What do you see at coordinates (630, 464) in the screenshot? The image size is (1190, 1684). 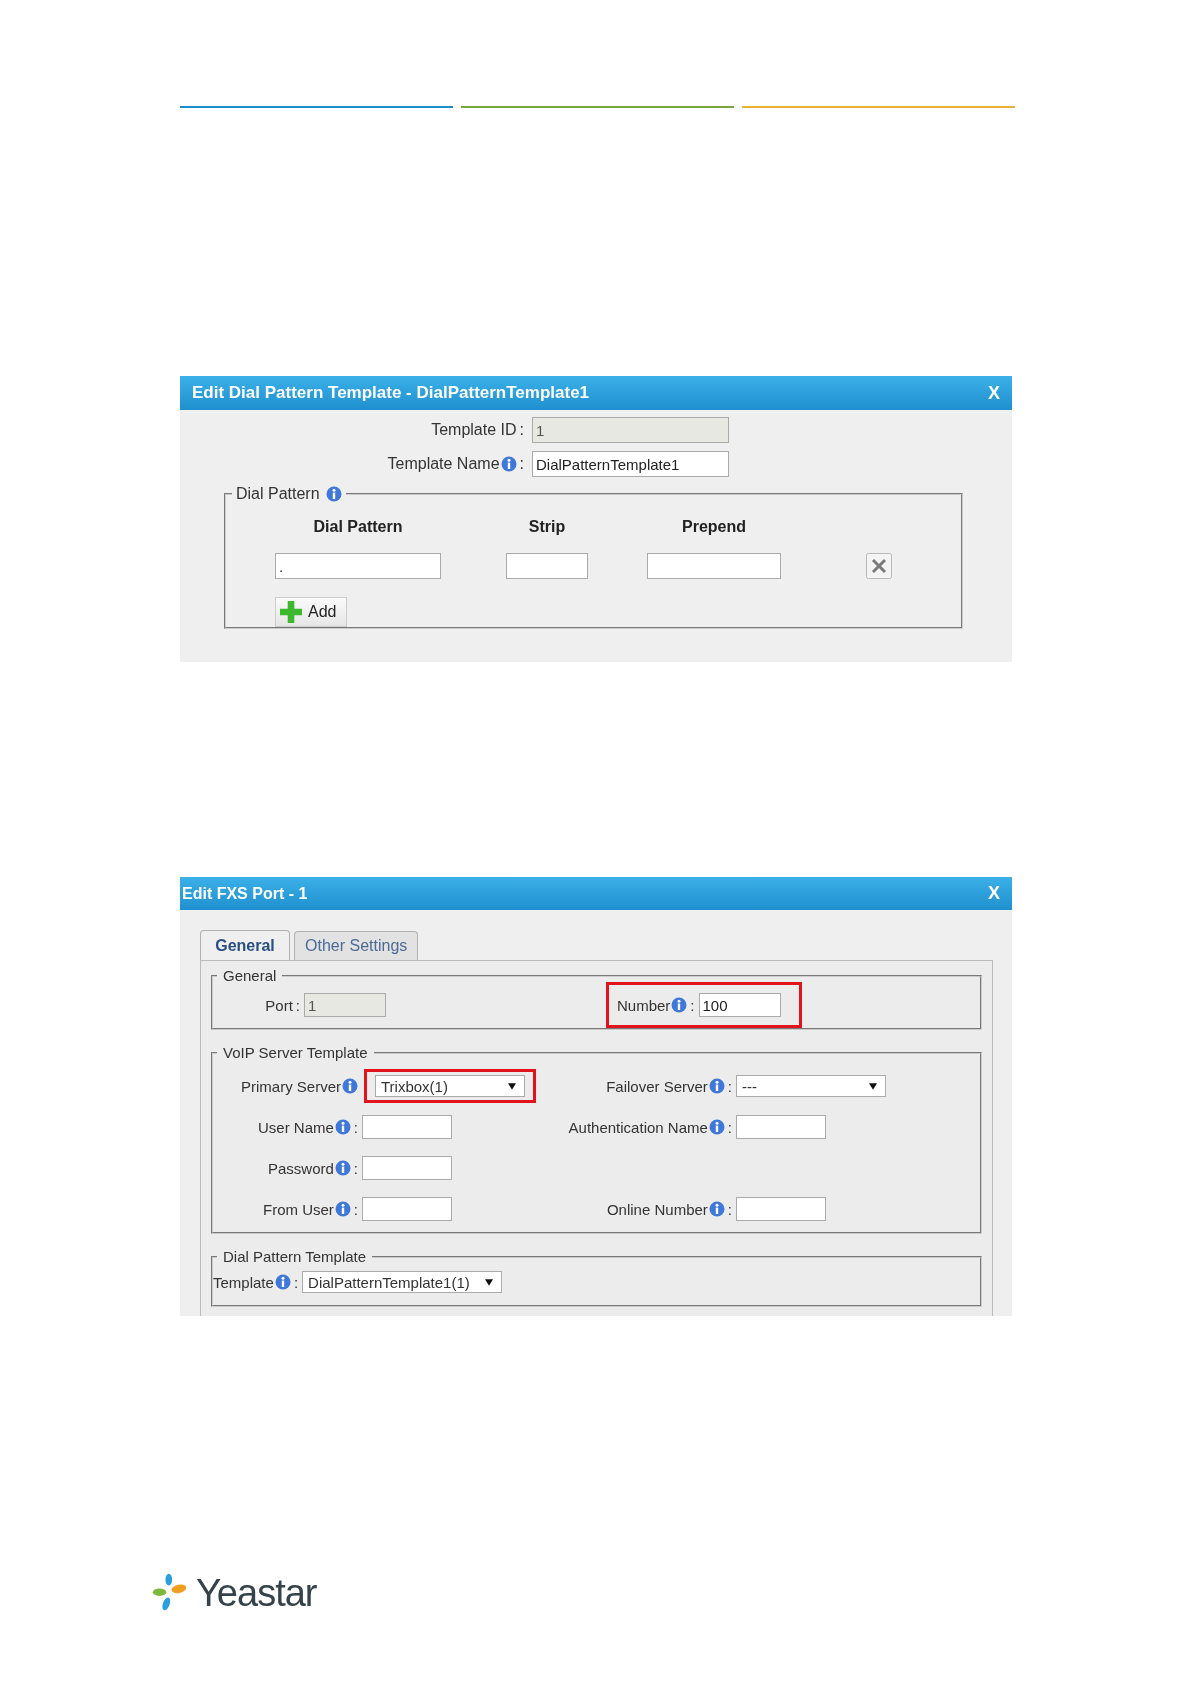 I see `text-field: DialPatternTemplate1` at bounding box center [630, 464].